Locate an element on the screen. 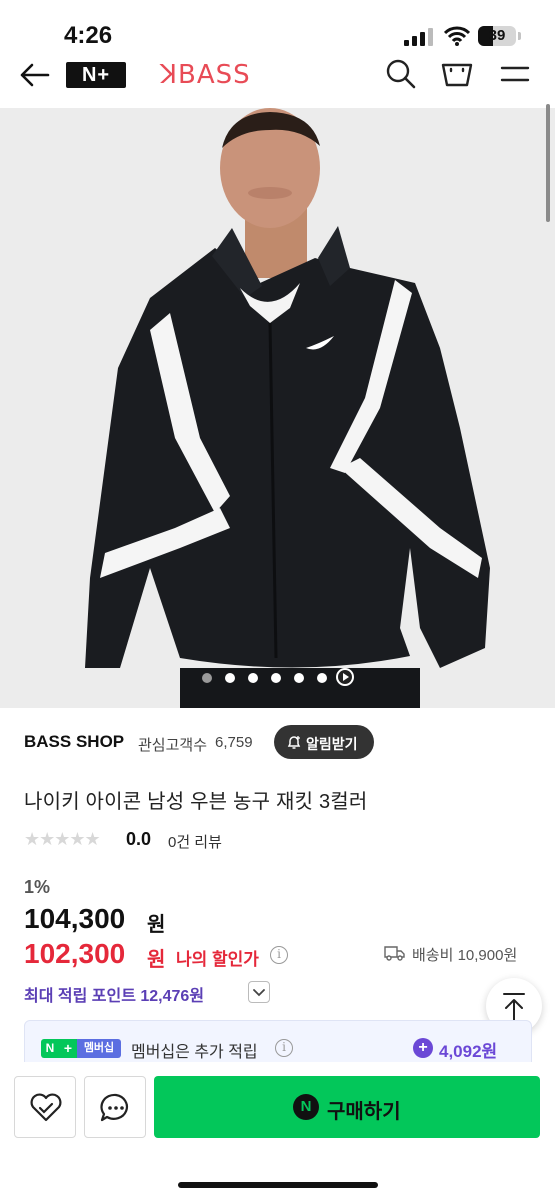 Image resolution: width=555 pixels, height=1200 pixels. notify-button-label: 알림받기 is located at coordinates (332, 744).